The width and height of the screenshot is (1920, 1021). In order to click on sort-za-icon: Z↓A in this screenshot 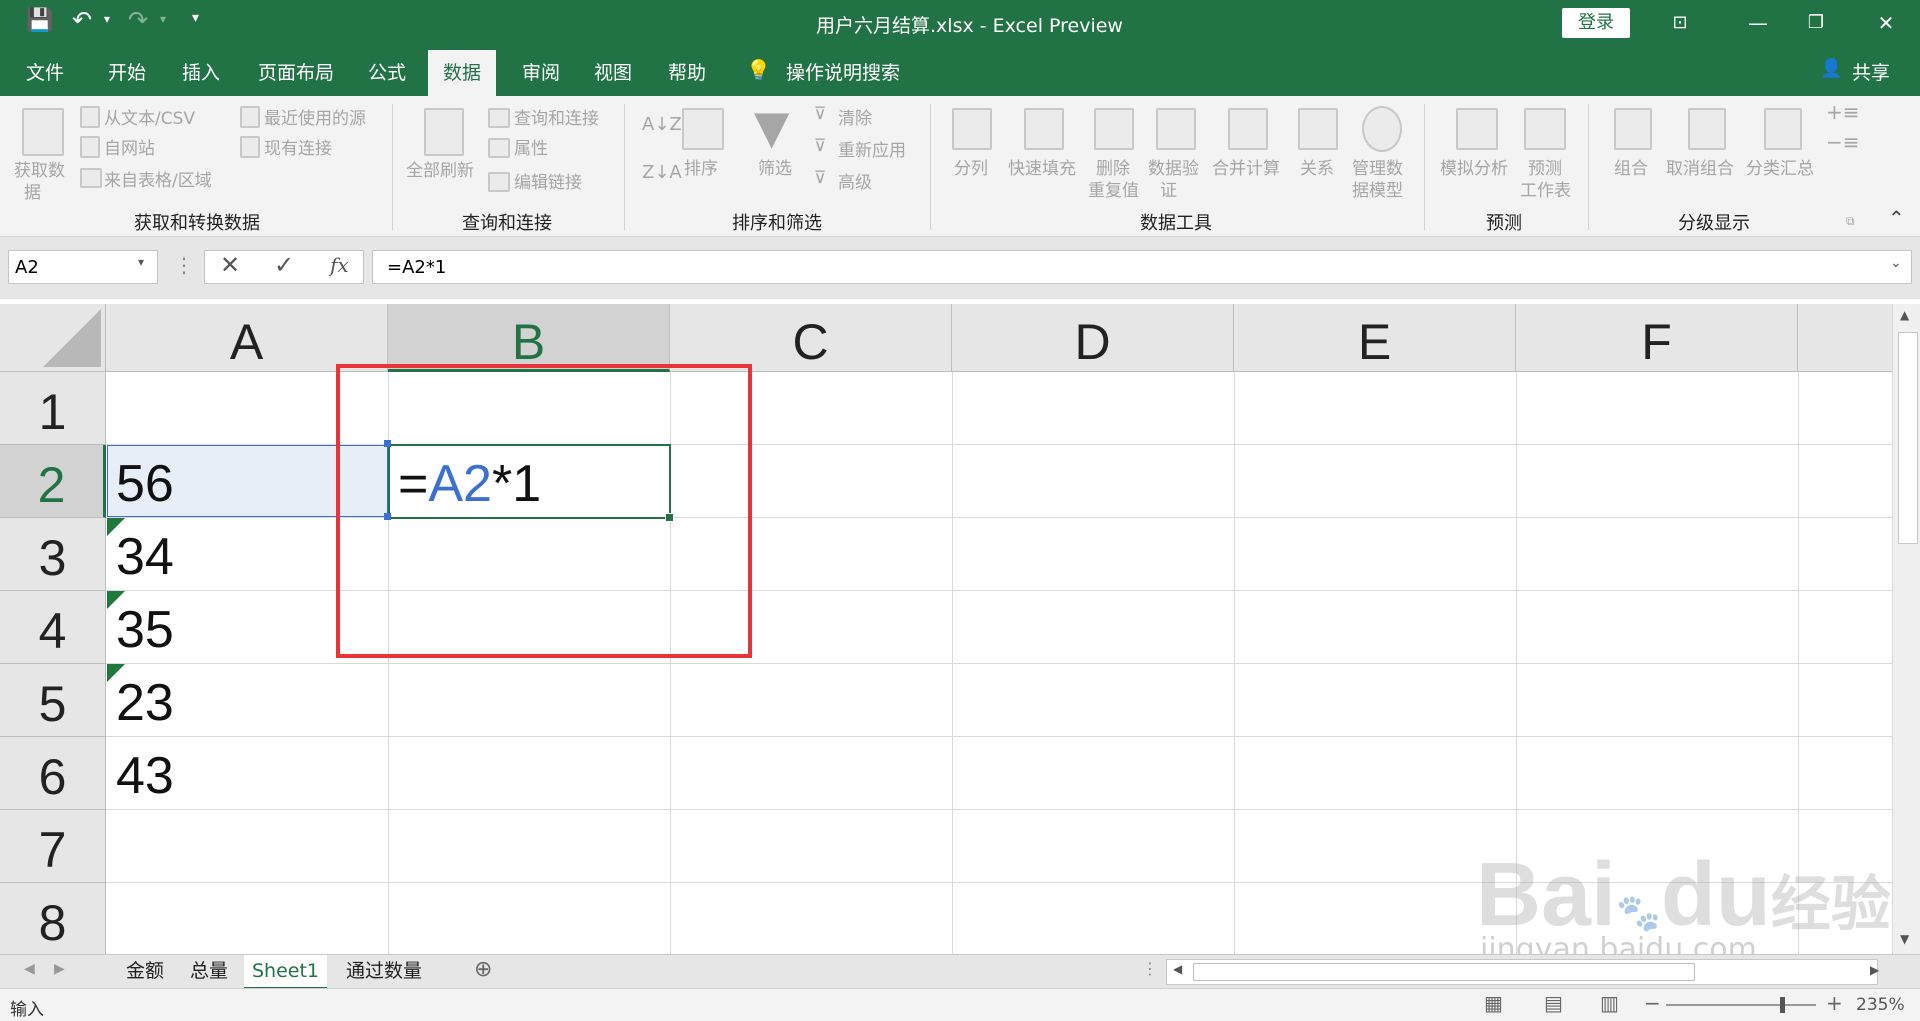, I will do `click(662, 172)`.